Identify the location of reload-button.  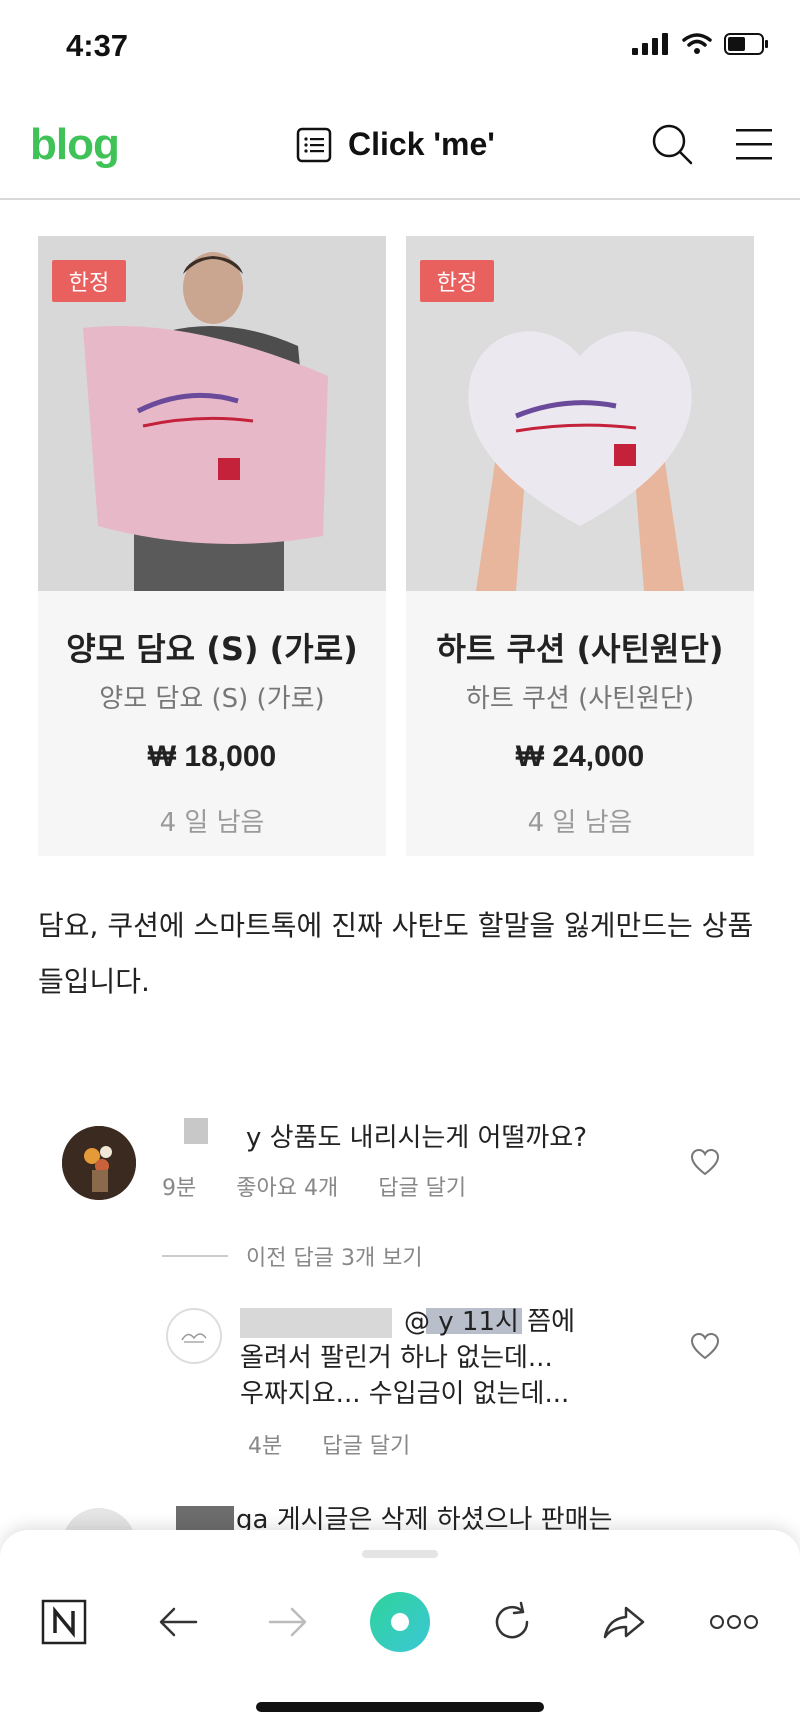
(512, 1622).